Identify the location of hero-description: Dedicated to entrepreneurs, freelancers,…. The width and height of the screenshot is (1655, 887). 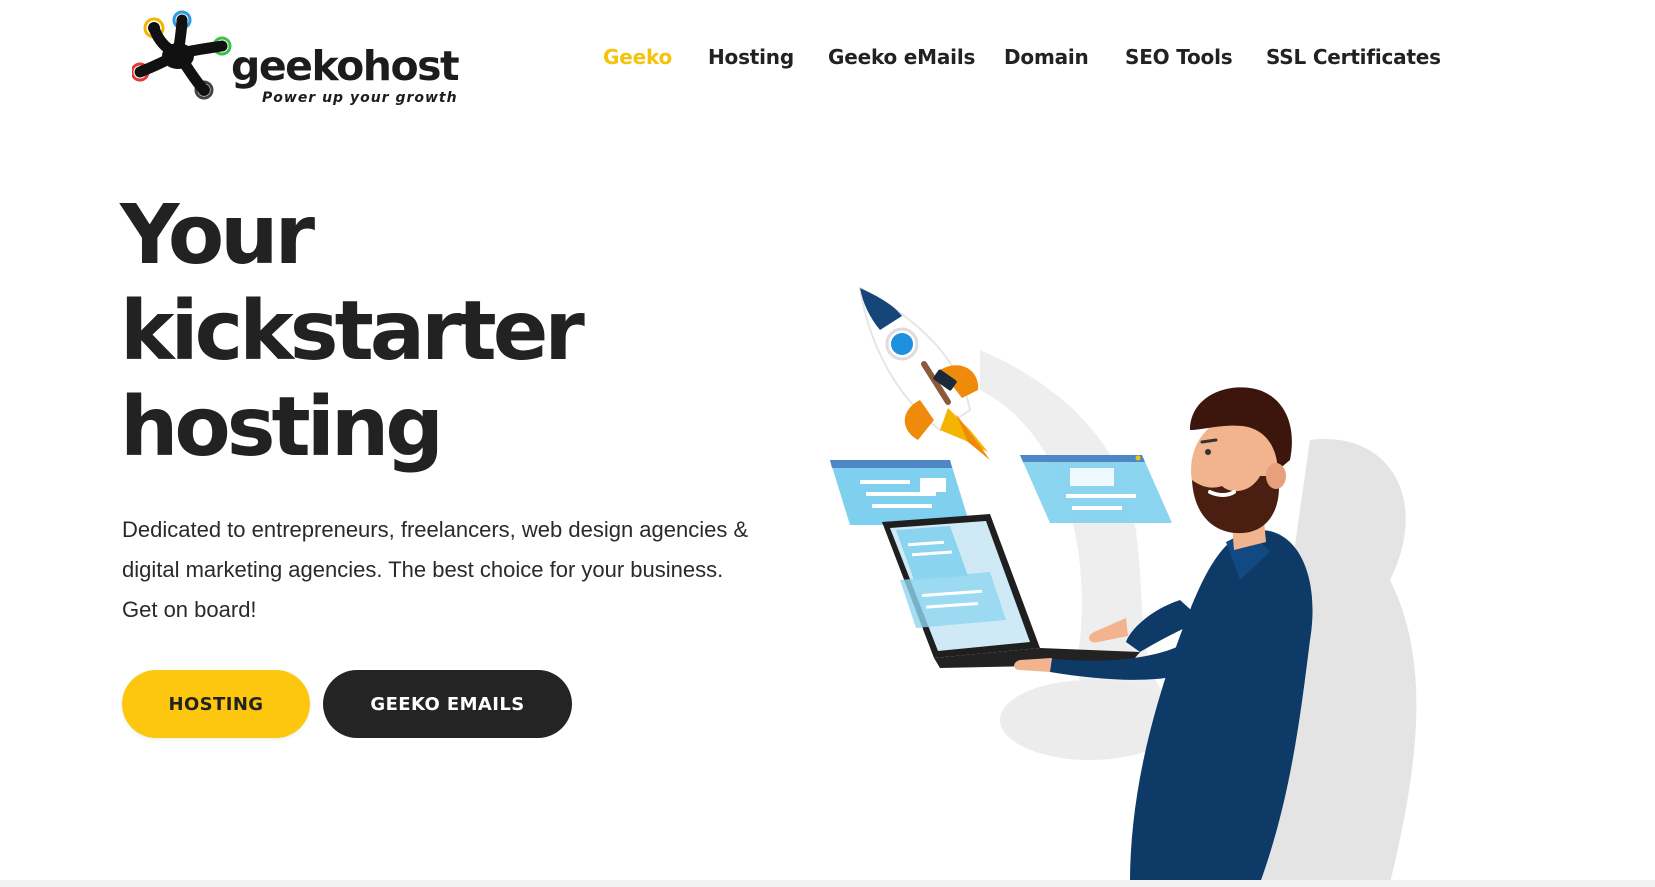
(435, 569).